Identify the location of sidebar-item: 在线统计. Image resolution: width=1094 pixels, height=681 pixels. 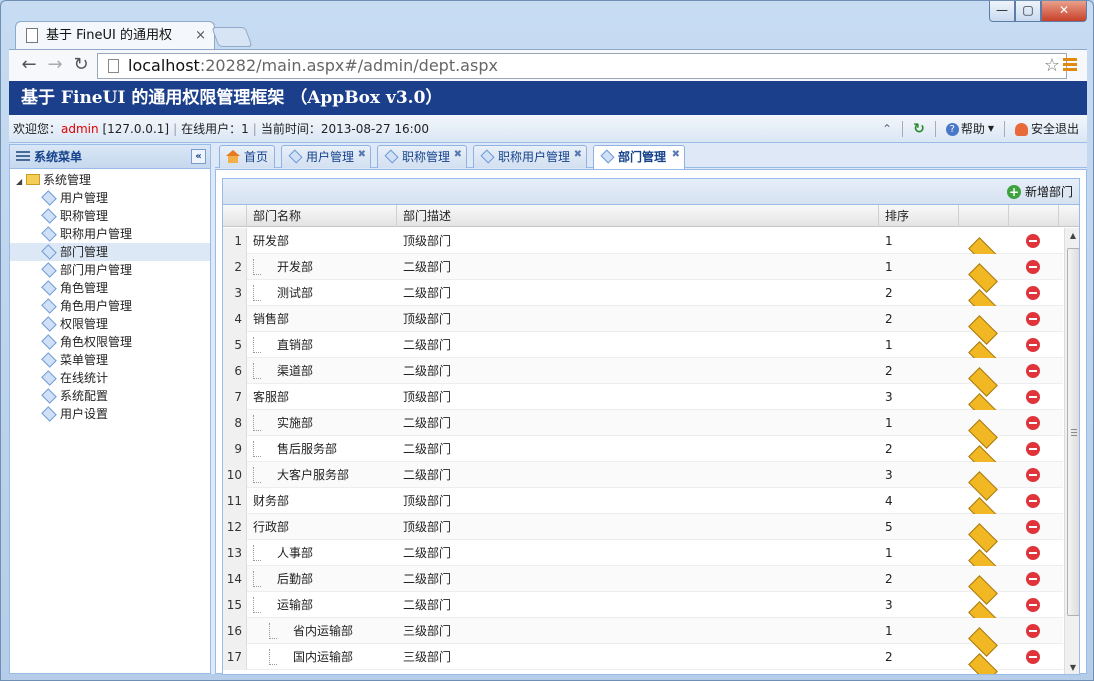
(110, 378).